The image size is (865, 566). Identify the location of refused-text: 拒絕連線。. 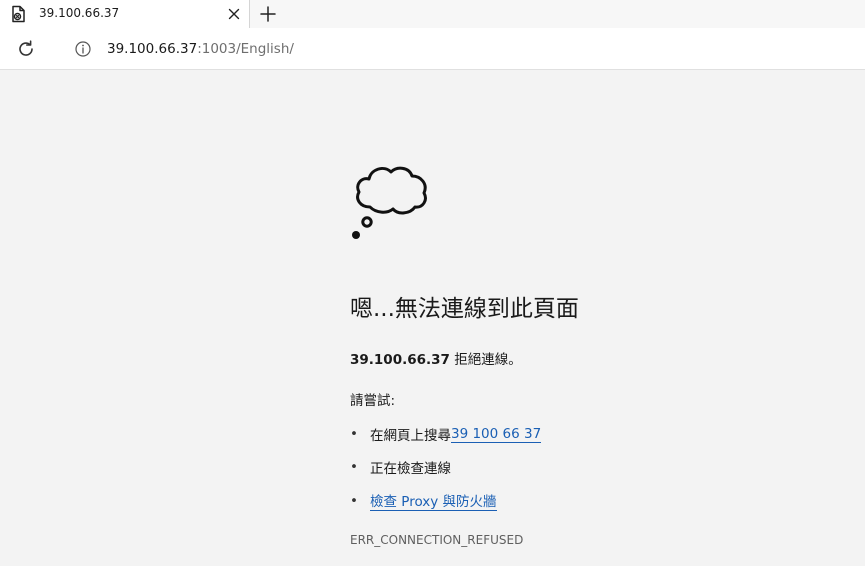
(485, 360).